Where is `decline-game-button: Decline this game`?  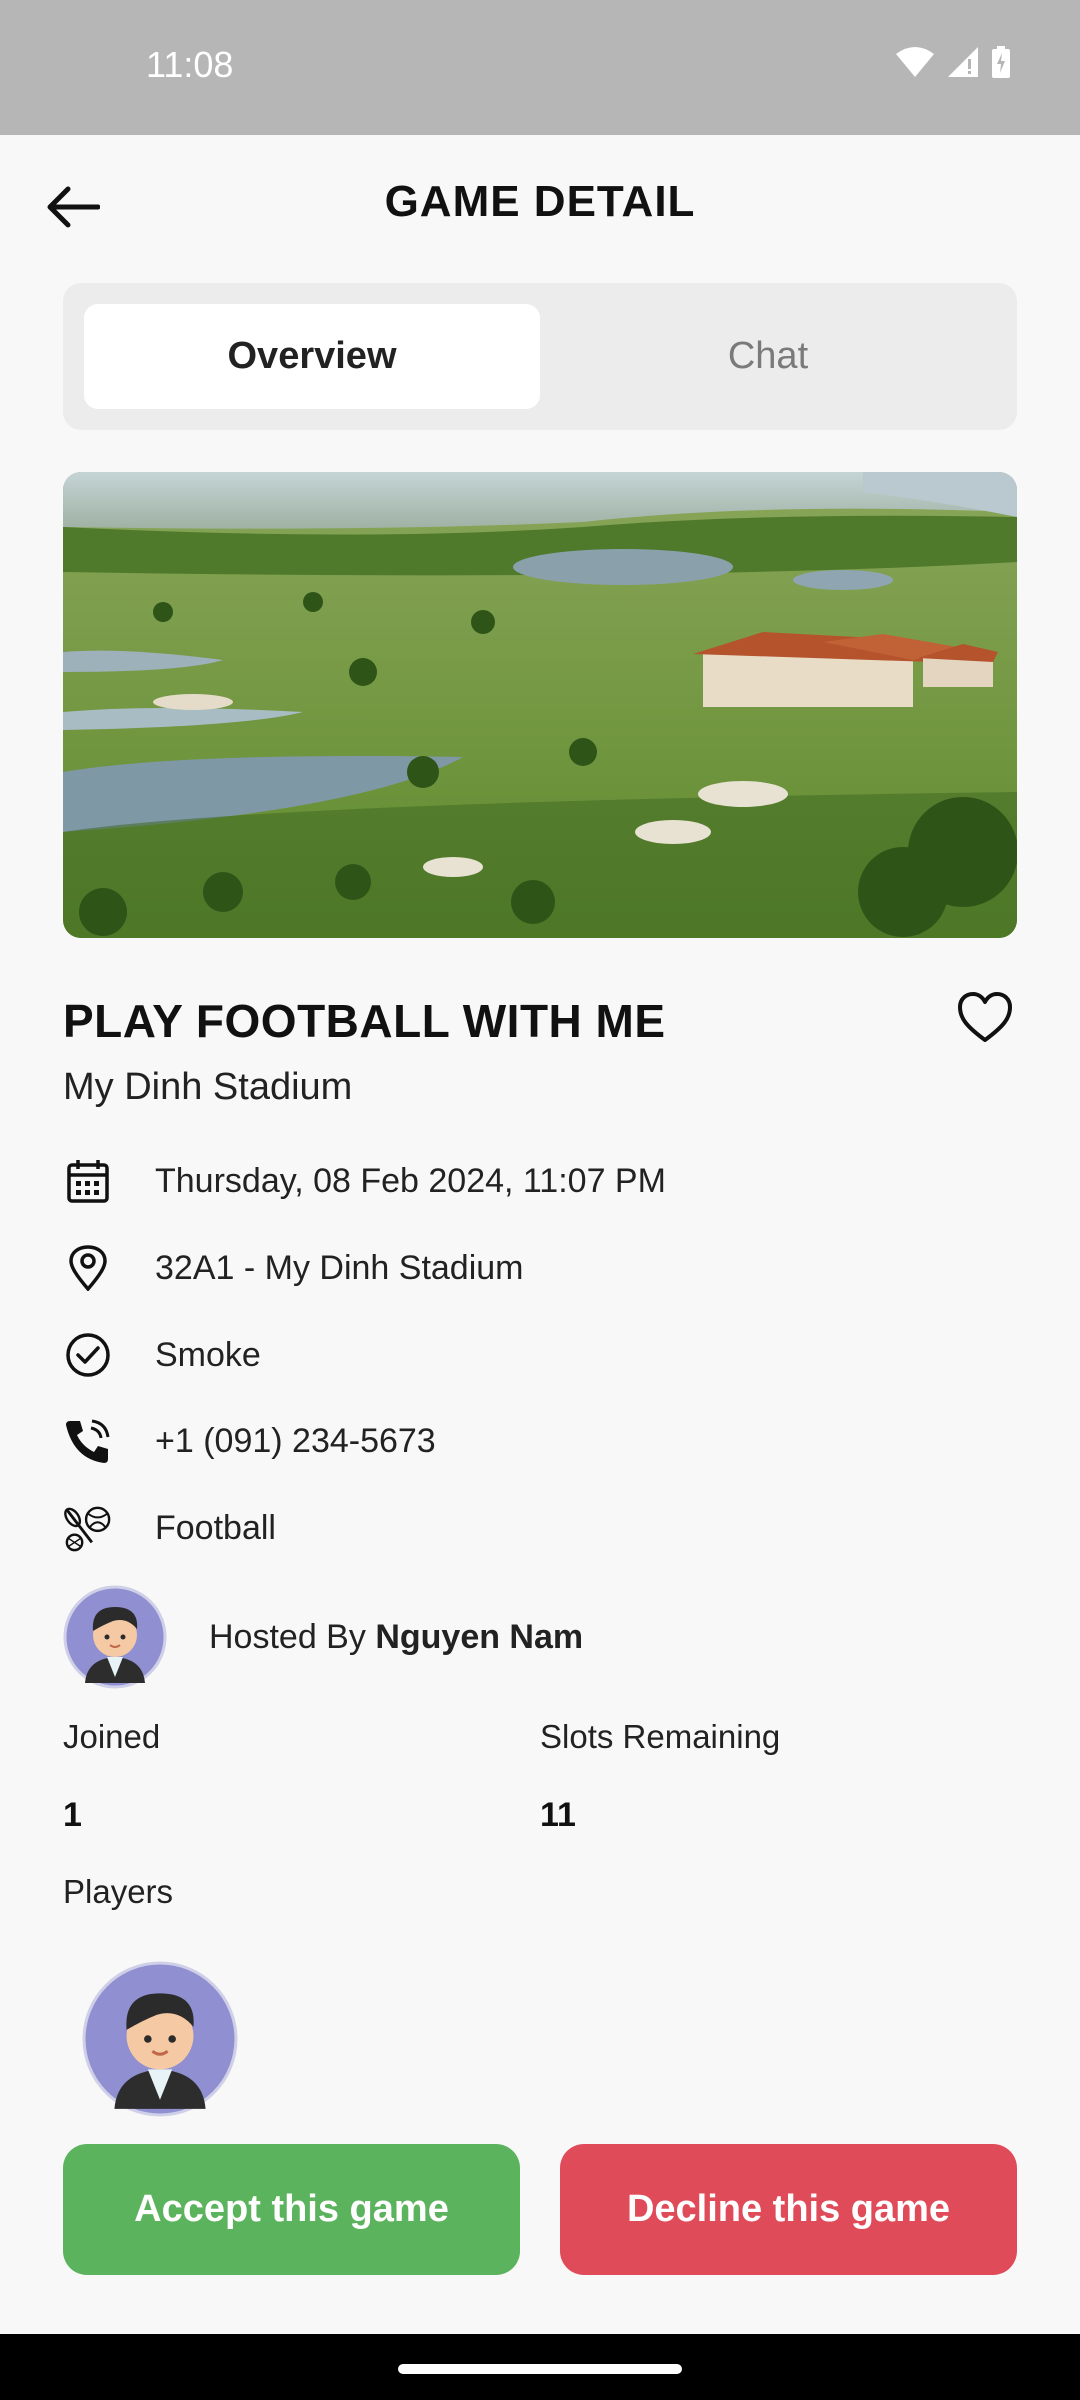 decline-game-button: Decline this game is located at coordinates (788, 2209).